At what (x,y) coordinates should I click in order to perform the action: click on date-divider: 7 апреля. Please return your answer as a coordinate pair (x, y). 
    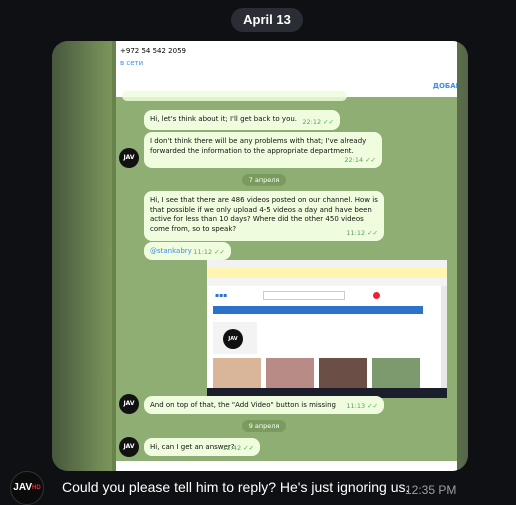
    Looking at the image, I should click on (264, 180).